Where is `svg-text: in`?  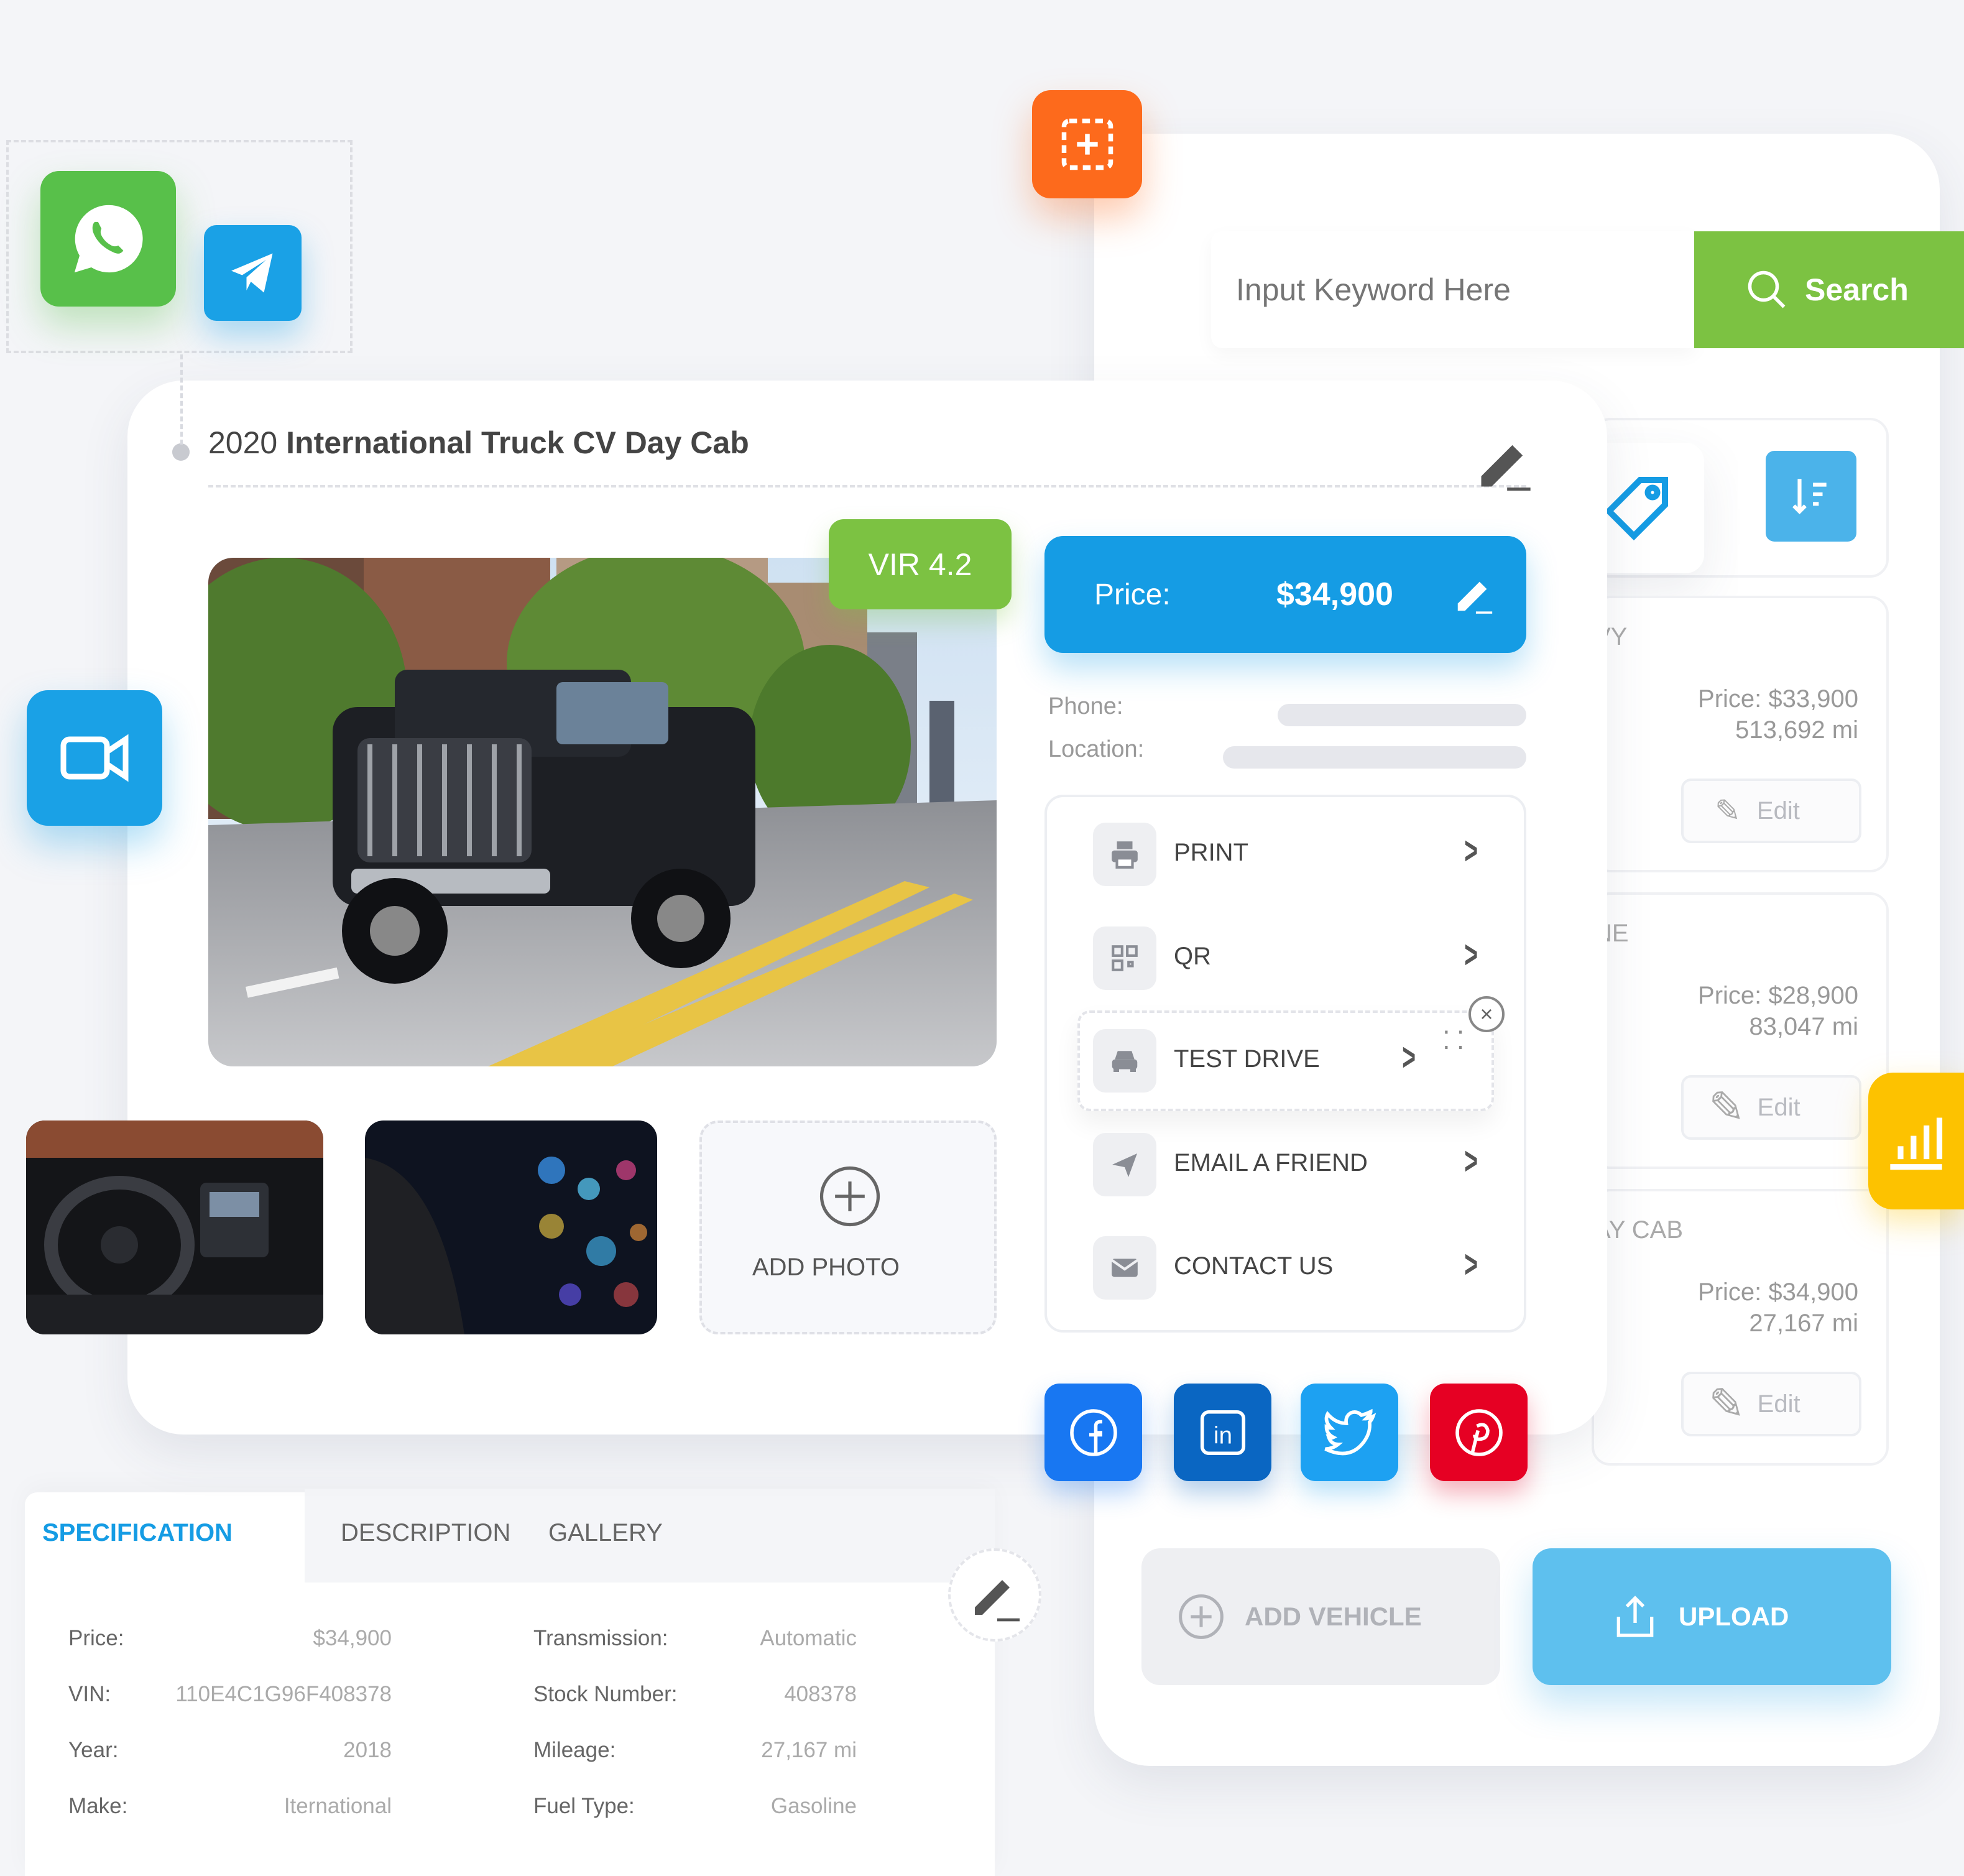 svg-text: in is located at coordinates (1223, 1435).